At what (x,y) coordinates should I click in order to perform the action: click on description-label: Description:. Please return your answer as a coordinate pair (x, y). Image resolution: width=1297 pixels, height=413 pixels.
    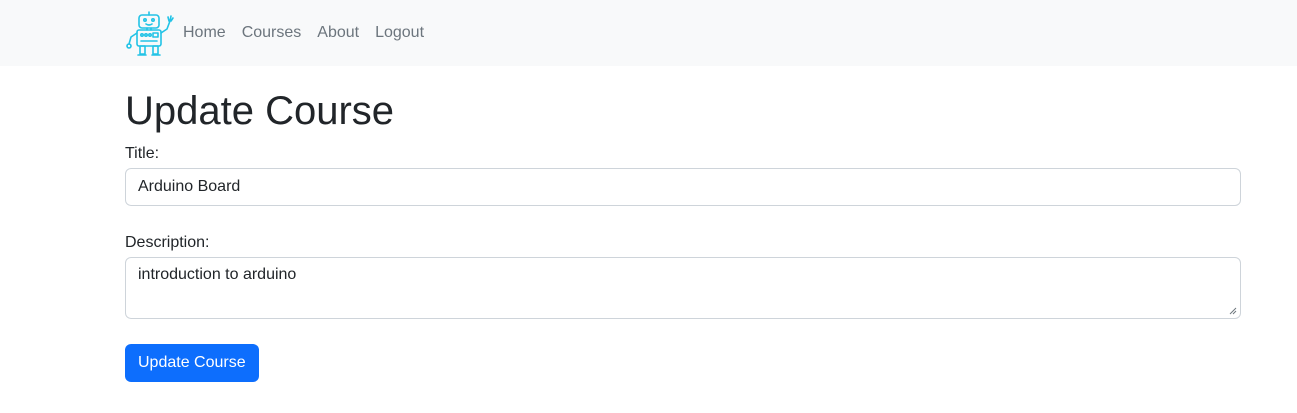
    Looking at the image, I should click on (167, 242).